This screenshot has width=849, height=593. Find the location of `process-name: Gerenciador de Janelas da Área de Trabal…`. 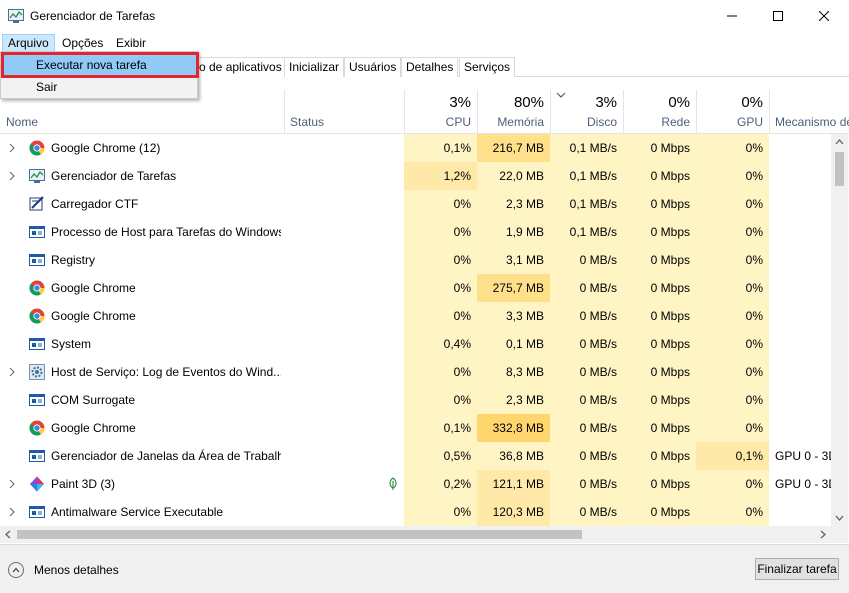

process-name: Gerenciador de Janelas da Área de Trabal… is located at coordinates (166, 456).